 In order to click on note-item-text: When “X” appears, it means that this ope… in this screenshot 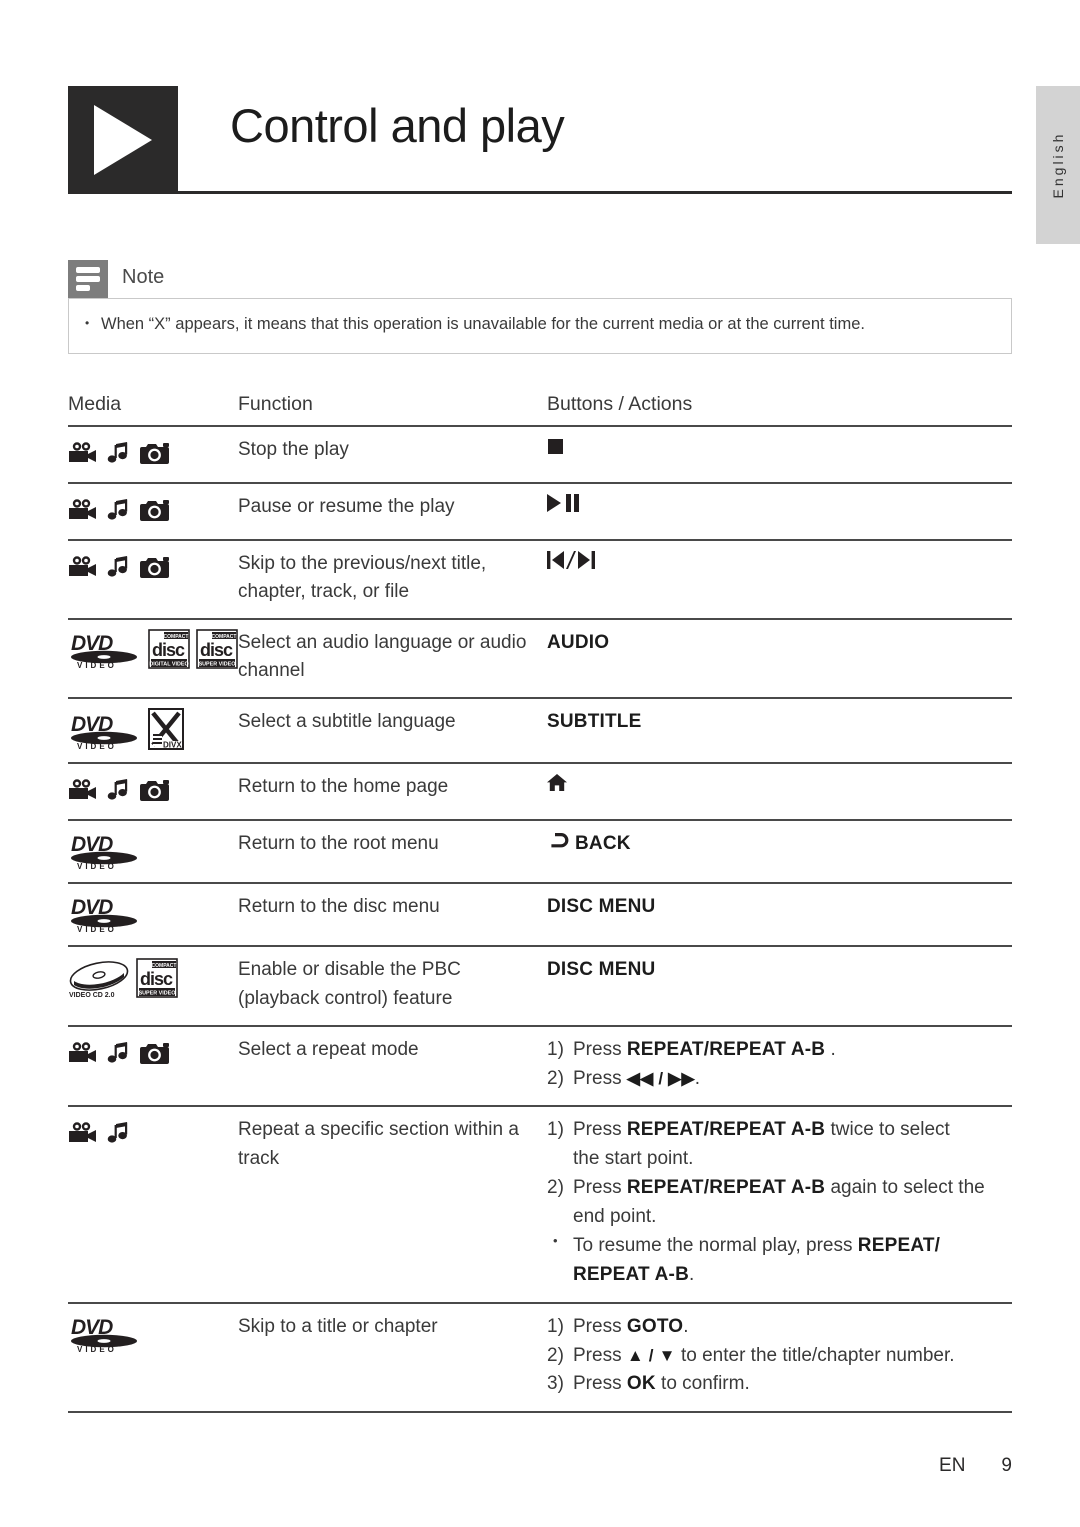, I will do `click(483, 324)`.